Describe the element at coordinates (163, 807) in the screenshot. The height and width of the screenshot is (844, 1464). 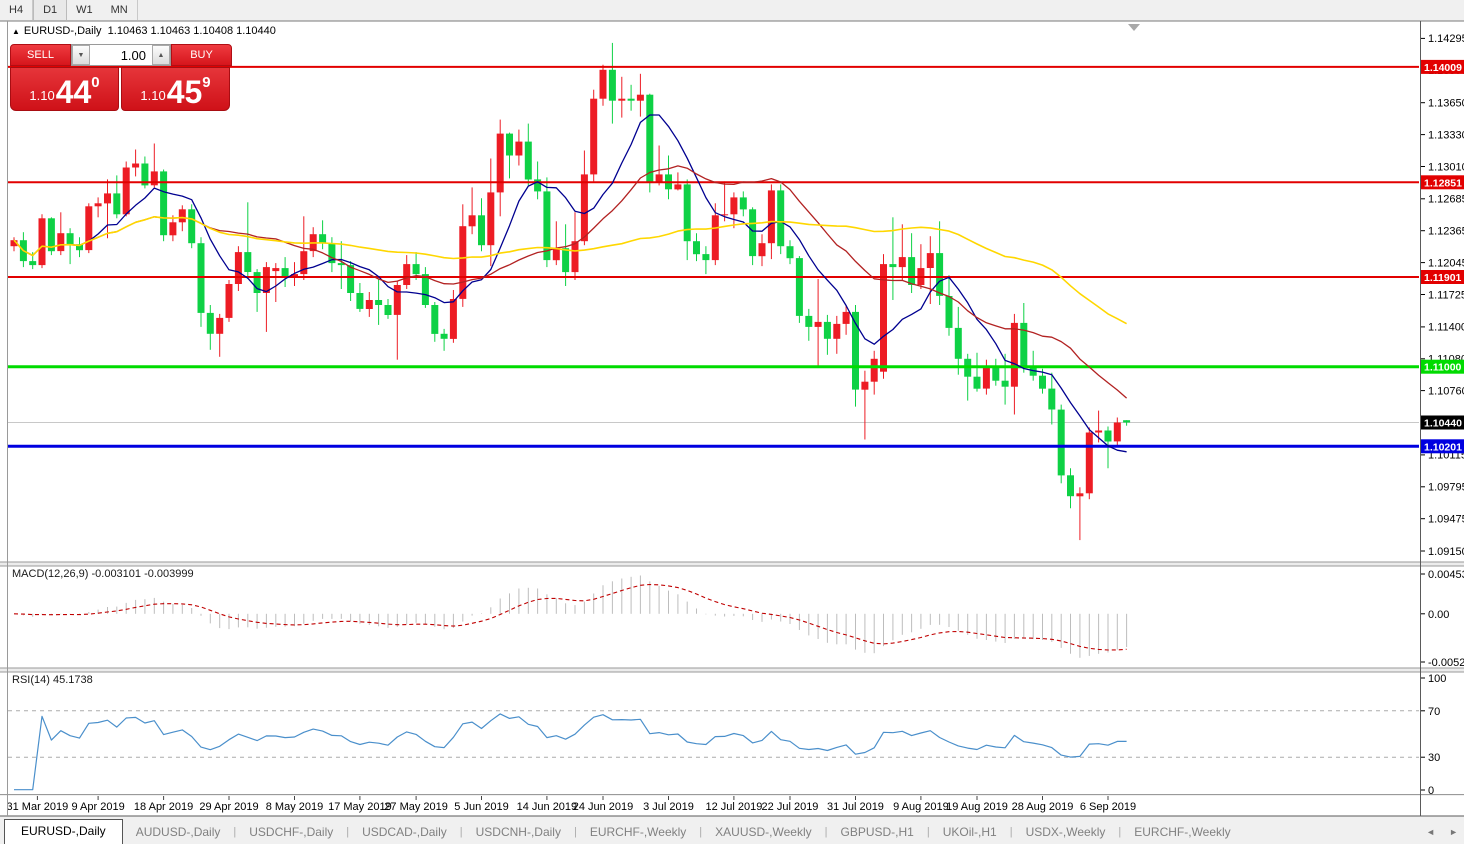
I see `svg-text: 18 Apr 2019` at that location.